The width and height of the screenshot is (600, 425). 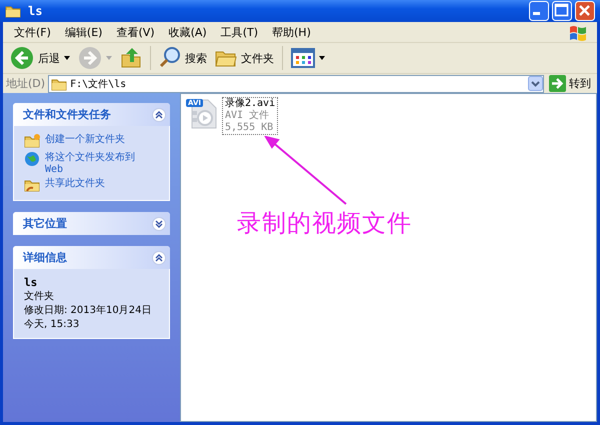 I want to click on detail-text: 今天, 15:33, so click(x=52, y=325).